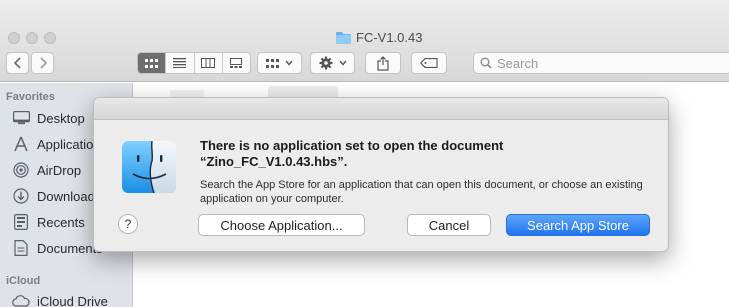 The image size is (729, 307). What do you see at coordinates (343, 37) in the screenshot?
I see `folder-icon` at bounding box center [343, 37].